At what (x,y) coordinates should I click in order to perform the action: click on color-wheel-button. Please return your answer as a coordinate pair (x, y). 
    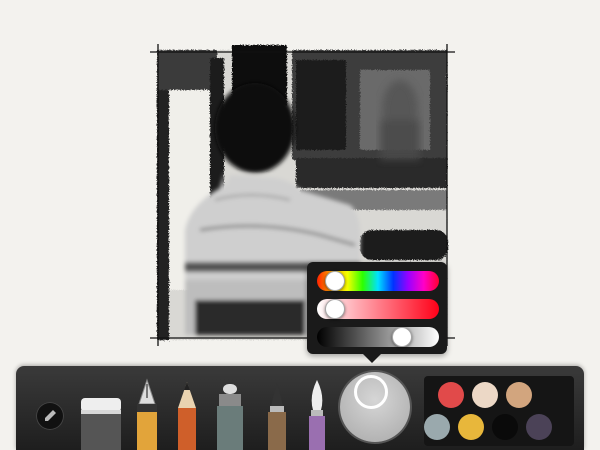
    Looking at the image, I should click on (375, 407).